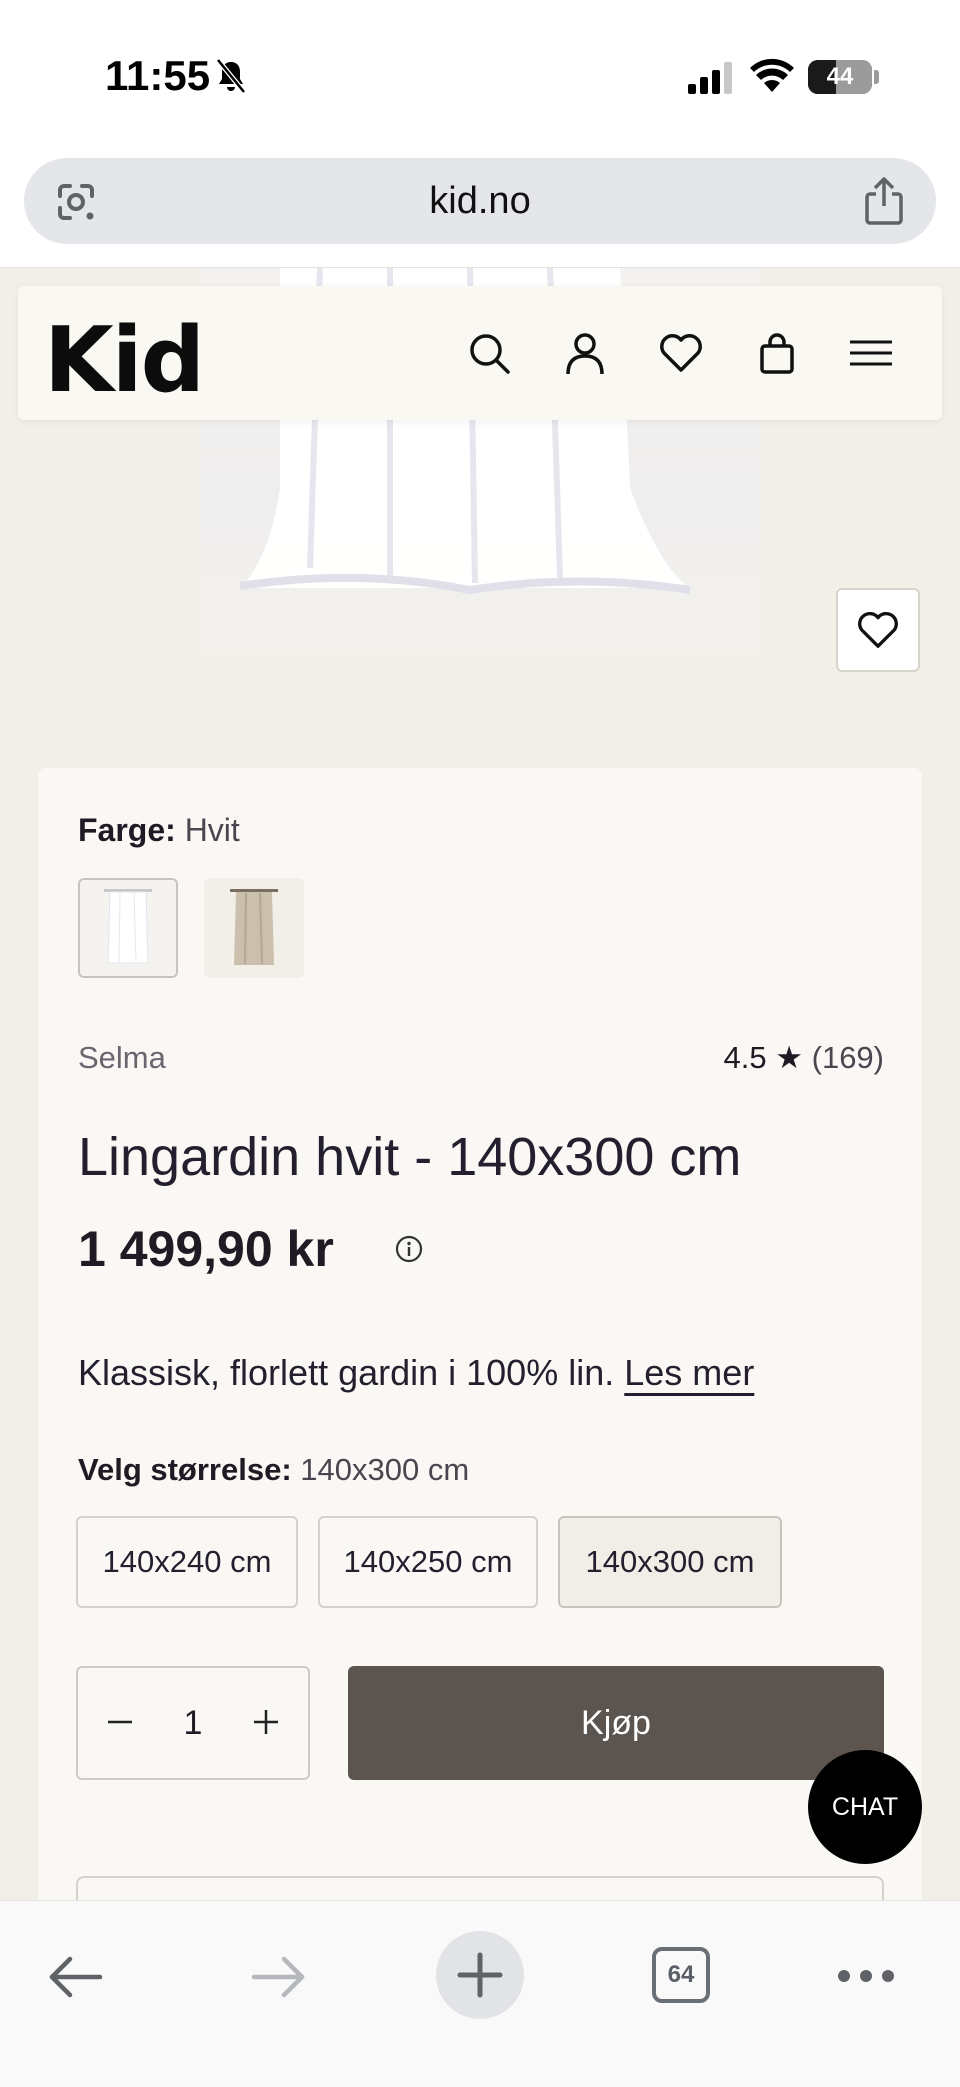 This screenshot has width=960, height=2087. What do you see at coordinates (884, 201) in the screenshot?
I see `share-icon` at bounding box center [884, 201].